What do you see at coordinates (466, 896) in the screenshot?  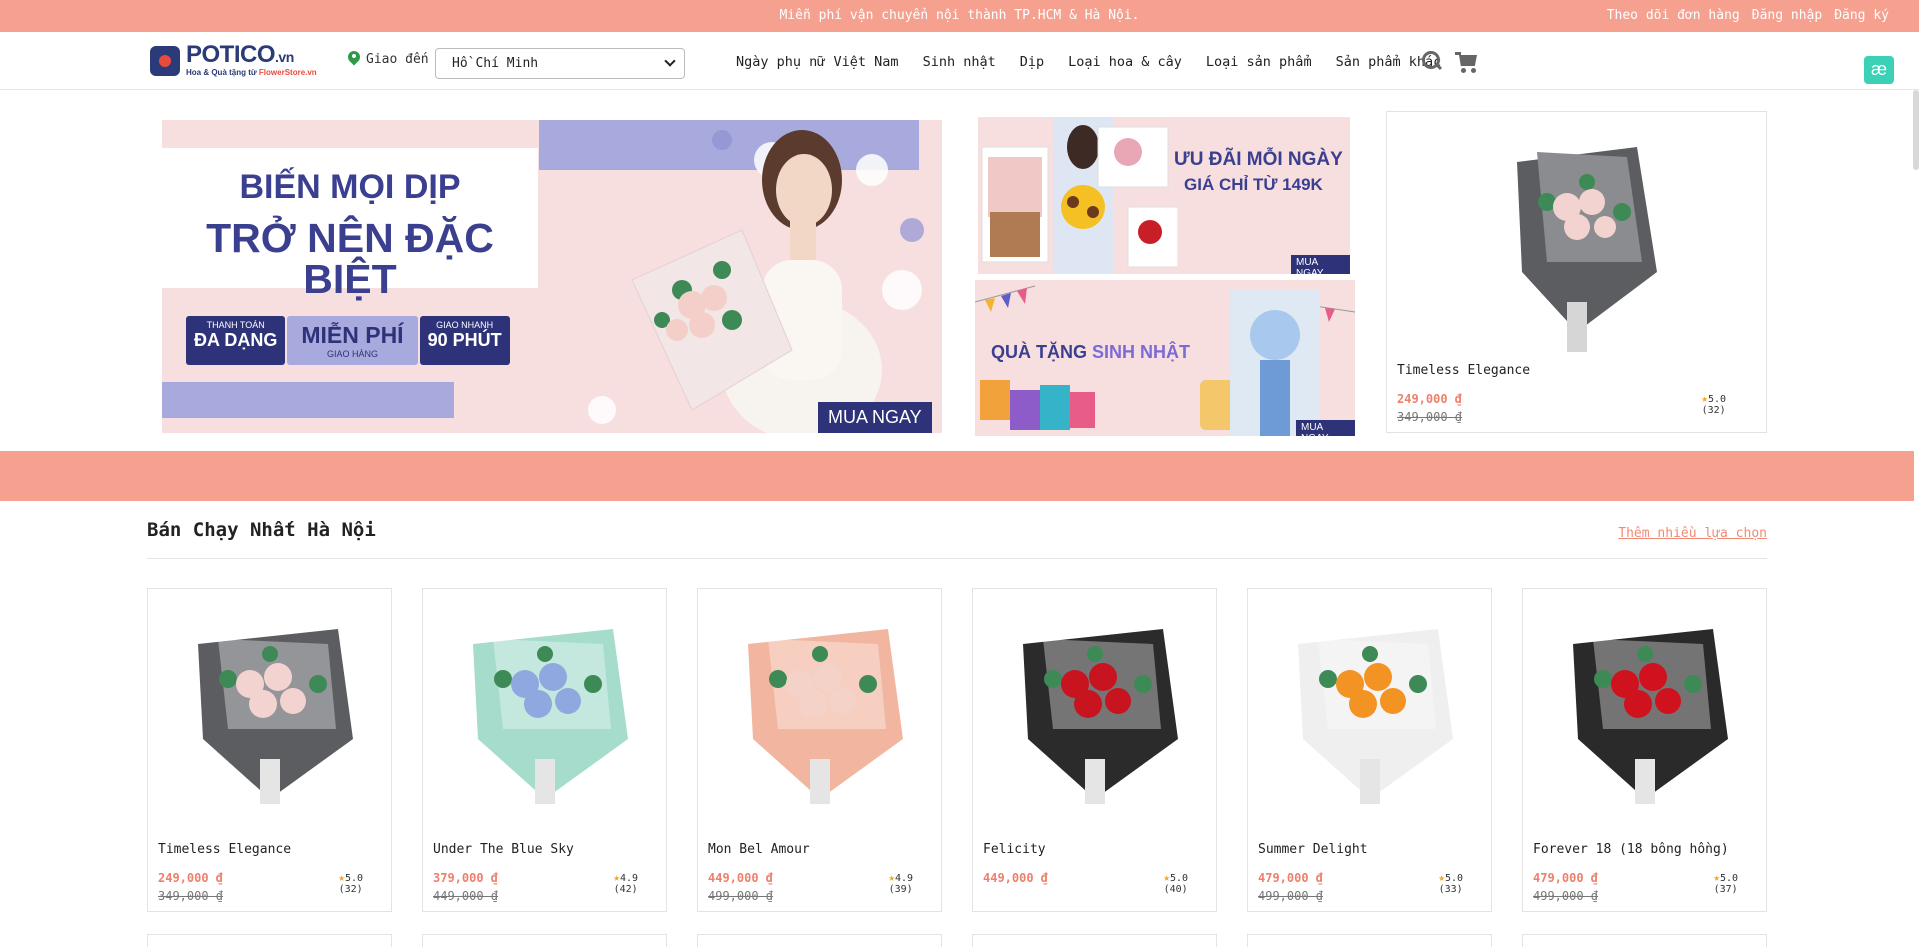 I see `product-old-price: 449,000 ₫` at bounding box center [466, 896].